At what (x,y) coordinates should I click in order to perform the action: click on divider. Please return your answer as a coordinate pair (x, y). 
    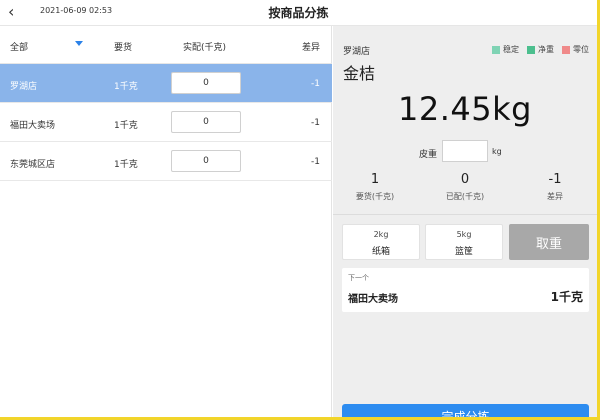
    Looking at the image, I should click on (465, 214).